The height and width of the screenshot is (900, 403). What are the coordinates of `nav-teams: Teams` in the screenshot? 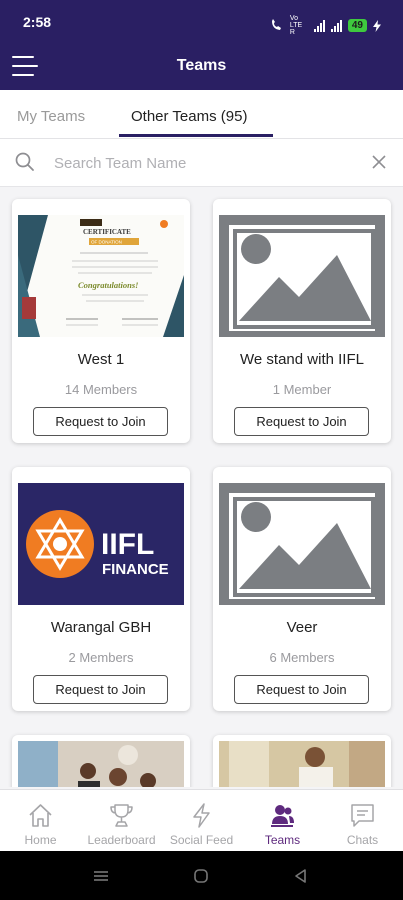 It's located at (282, 821).